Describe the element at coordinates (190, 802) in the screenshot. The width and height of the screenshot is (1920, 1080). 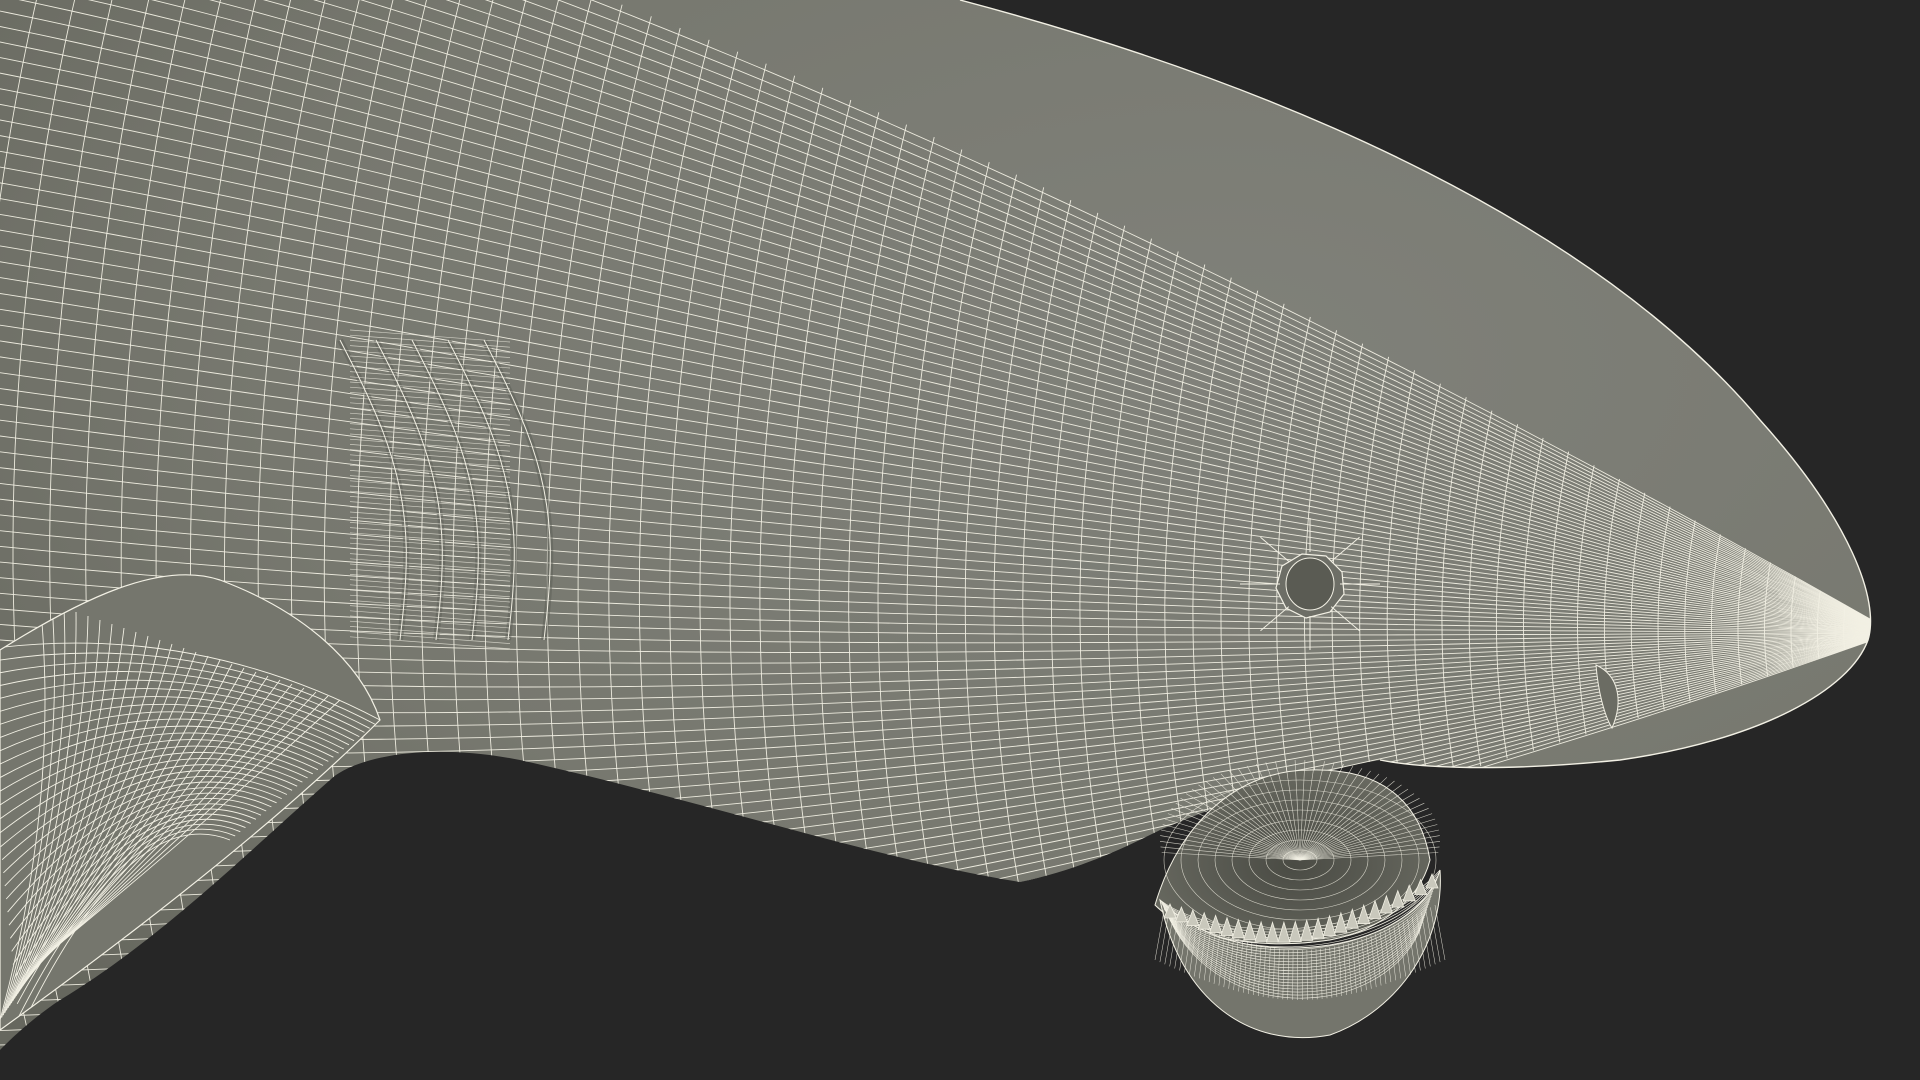
I see `pectoral-fin` at that location.